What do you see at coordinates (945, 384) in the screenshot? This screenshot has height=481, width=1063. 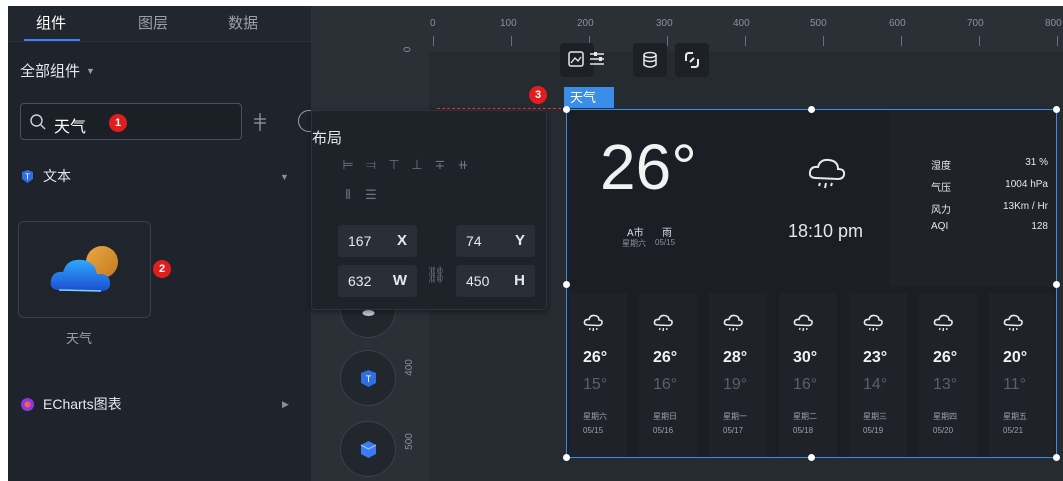 I see `forecast-low: 13°` at bounding box center [945, 384].